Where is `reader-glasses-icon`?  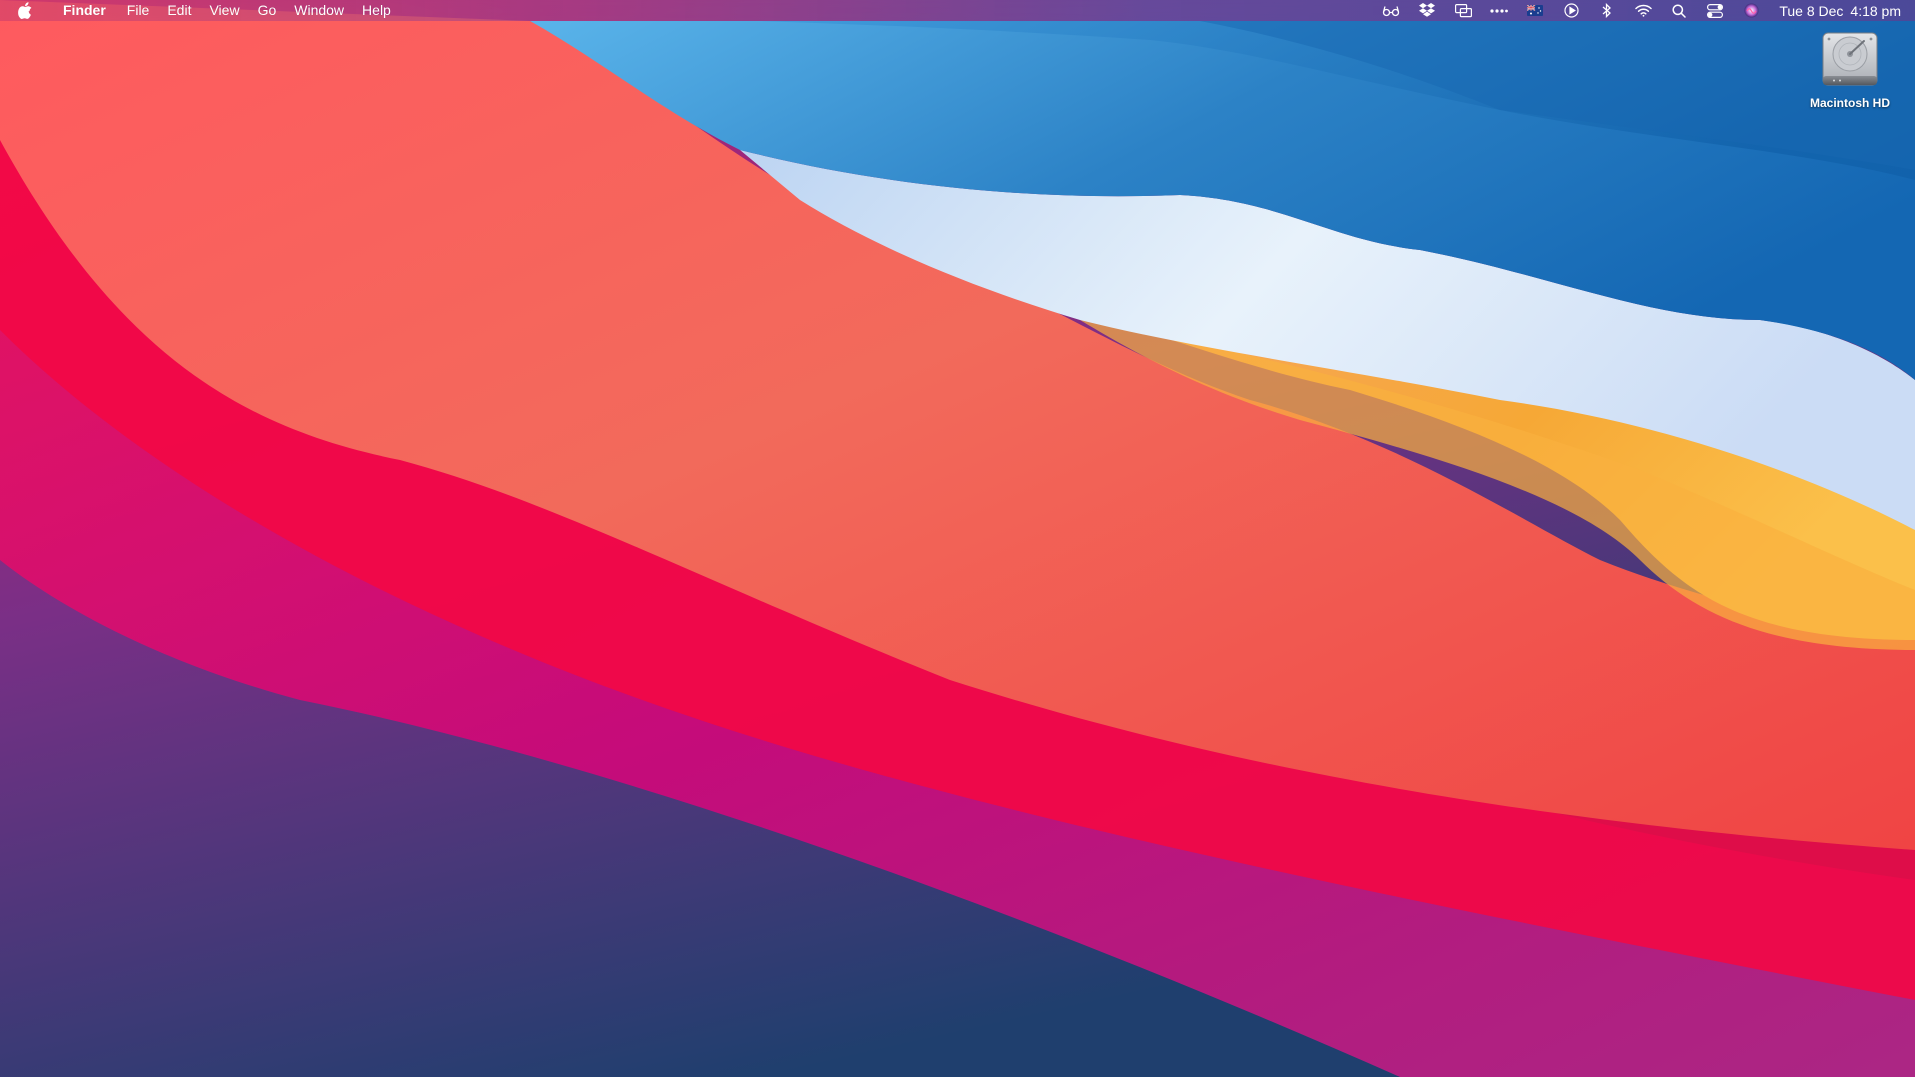
reader-glasses-icon is located at coordinates (1391, 11).